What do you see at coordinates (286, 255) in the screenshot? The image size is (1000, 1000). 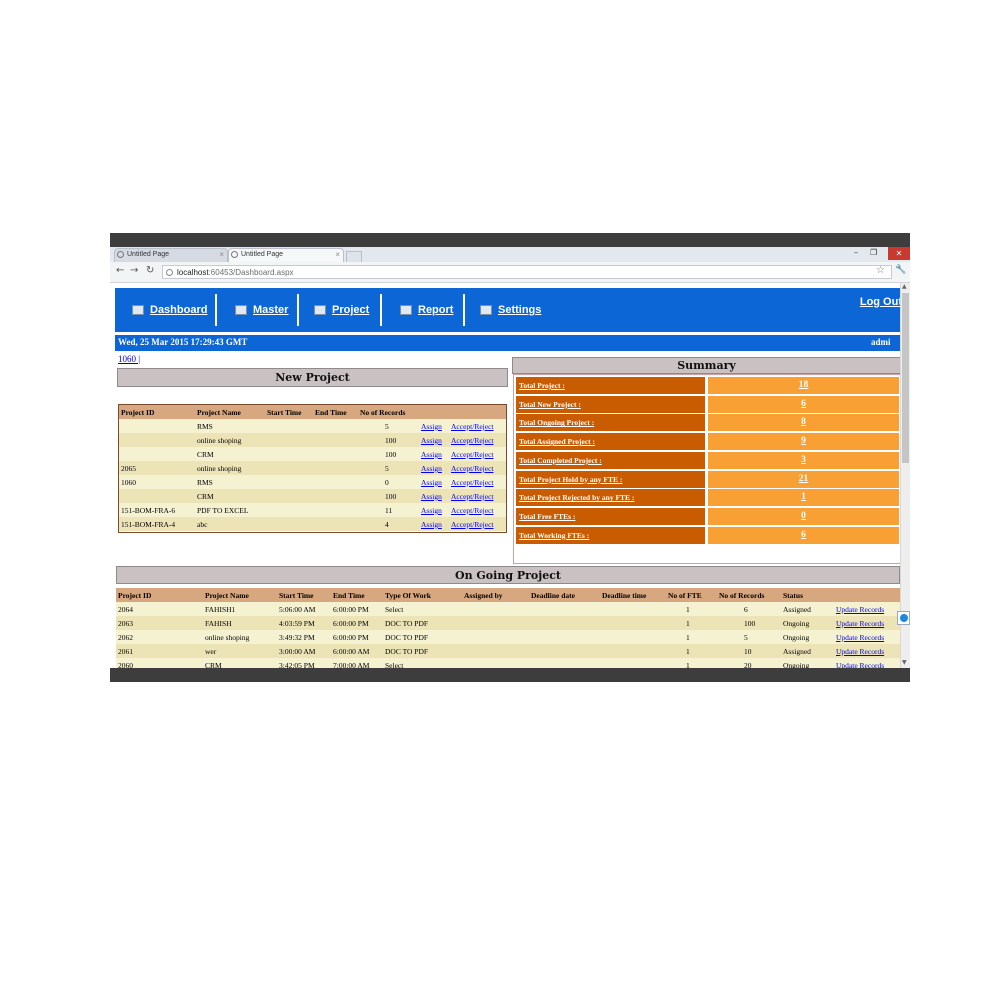 I see `browser-tab-active: Untitled Page ×` at bounding box center [286, 255].